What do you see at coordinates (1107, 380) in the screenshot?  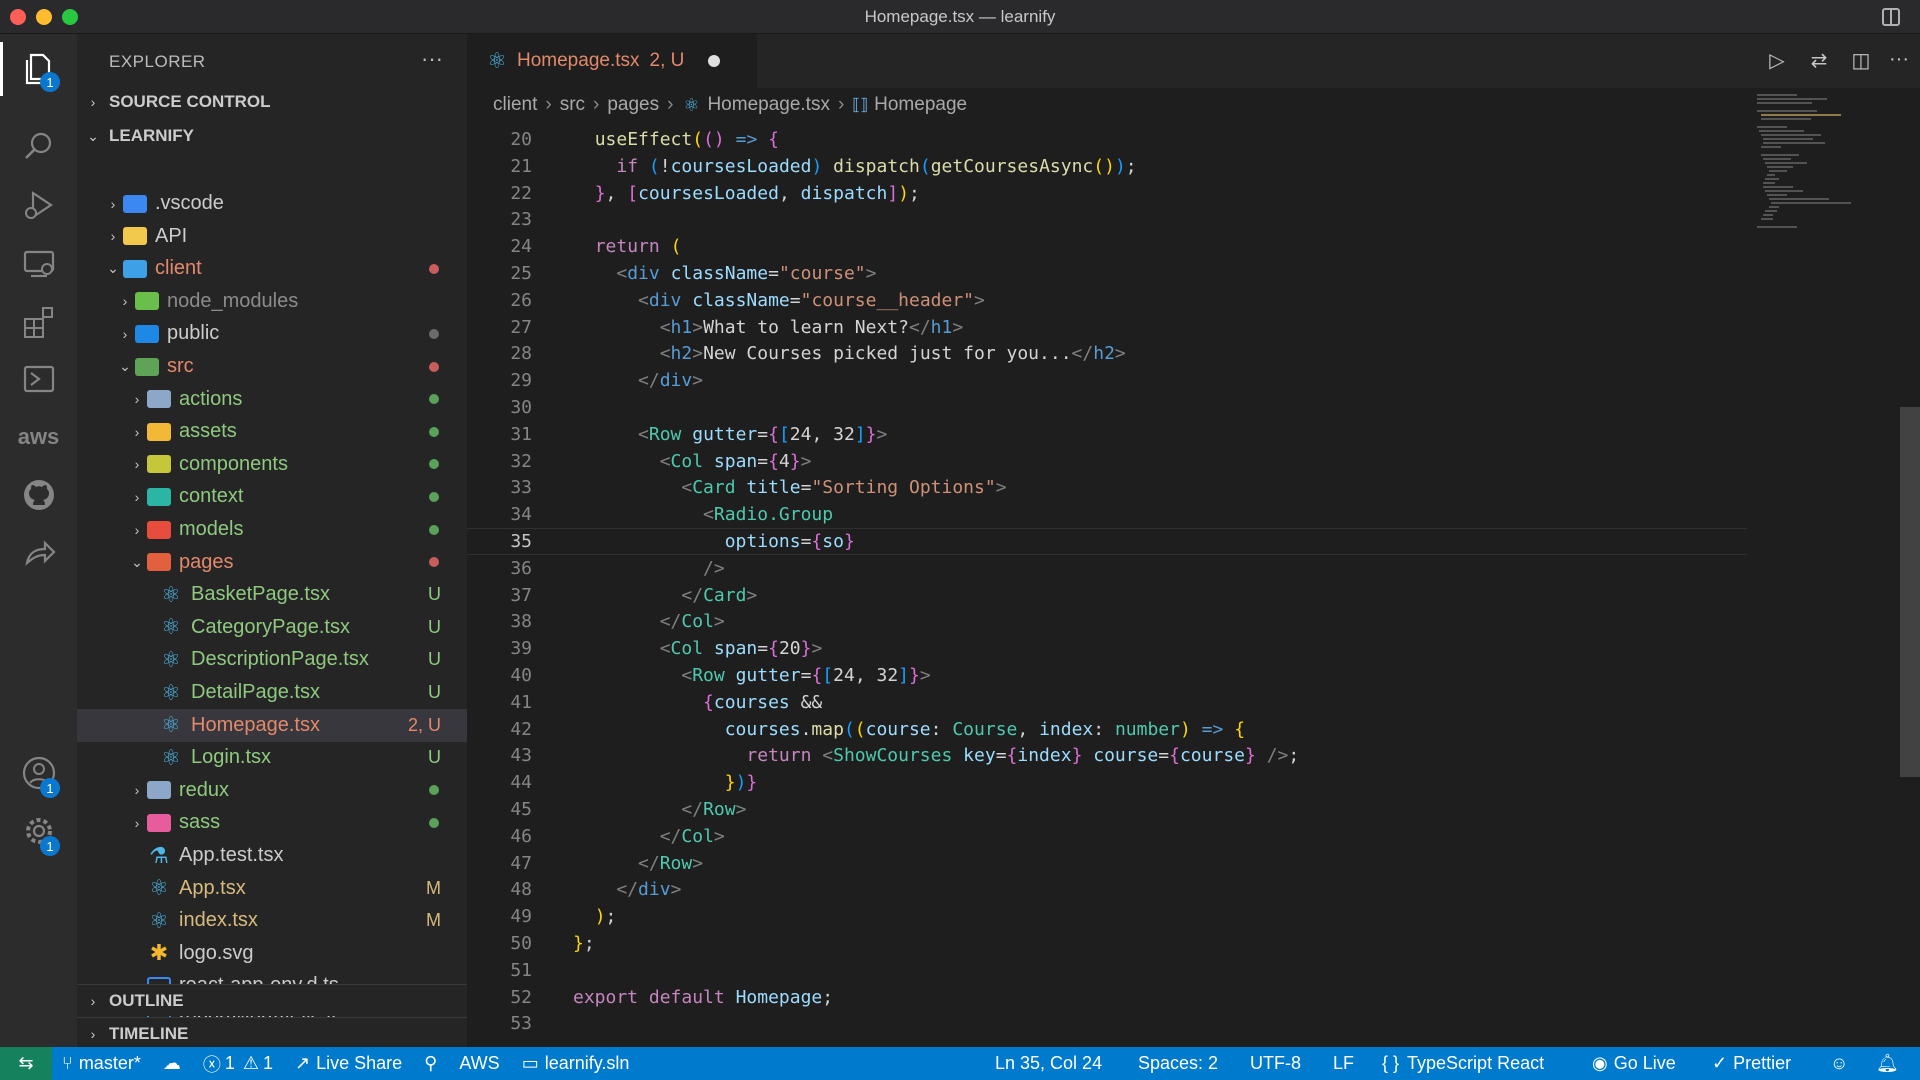 I see `code-line: 29 </div>` at bounding box center [1107, 380].